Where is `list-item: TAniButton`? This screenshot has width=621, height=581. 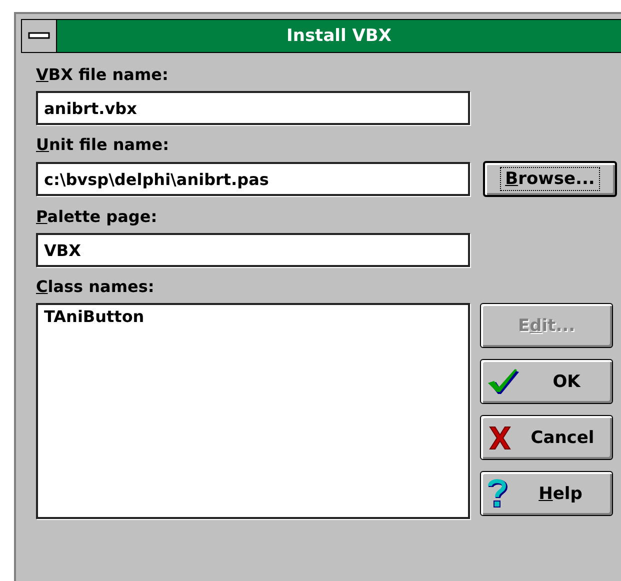 list-item: TAniButton is located at coordinates (253, 317).